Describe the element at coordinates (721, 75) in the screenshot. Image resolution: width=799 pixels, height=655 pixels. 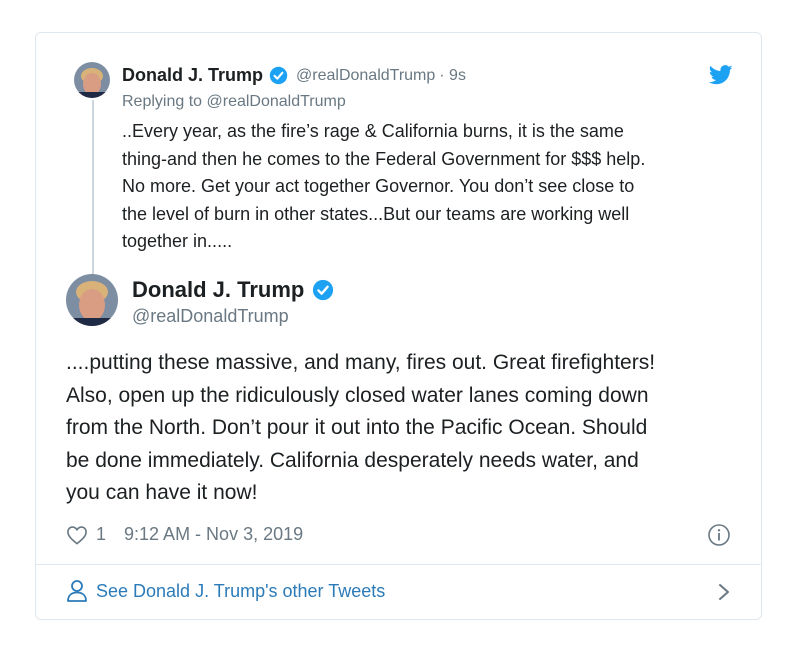
I see `twitter-bird-icon` at that location.